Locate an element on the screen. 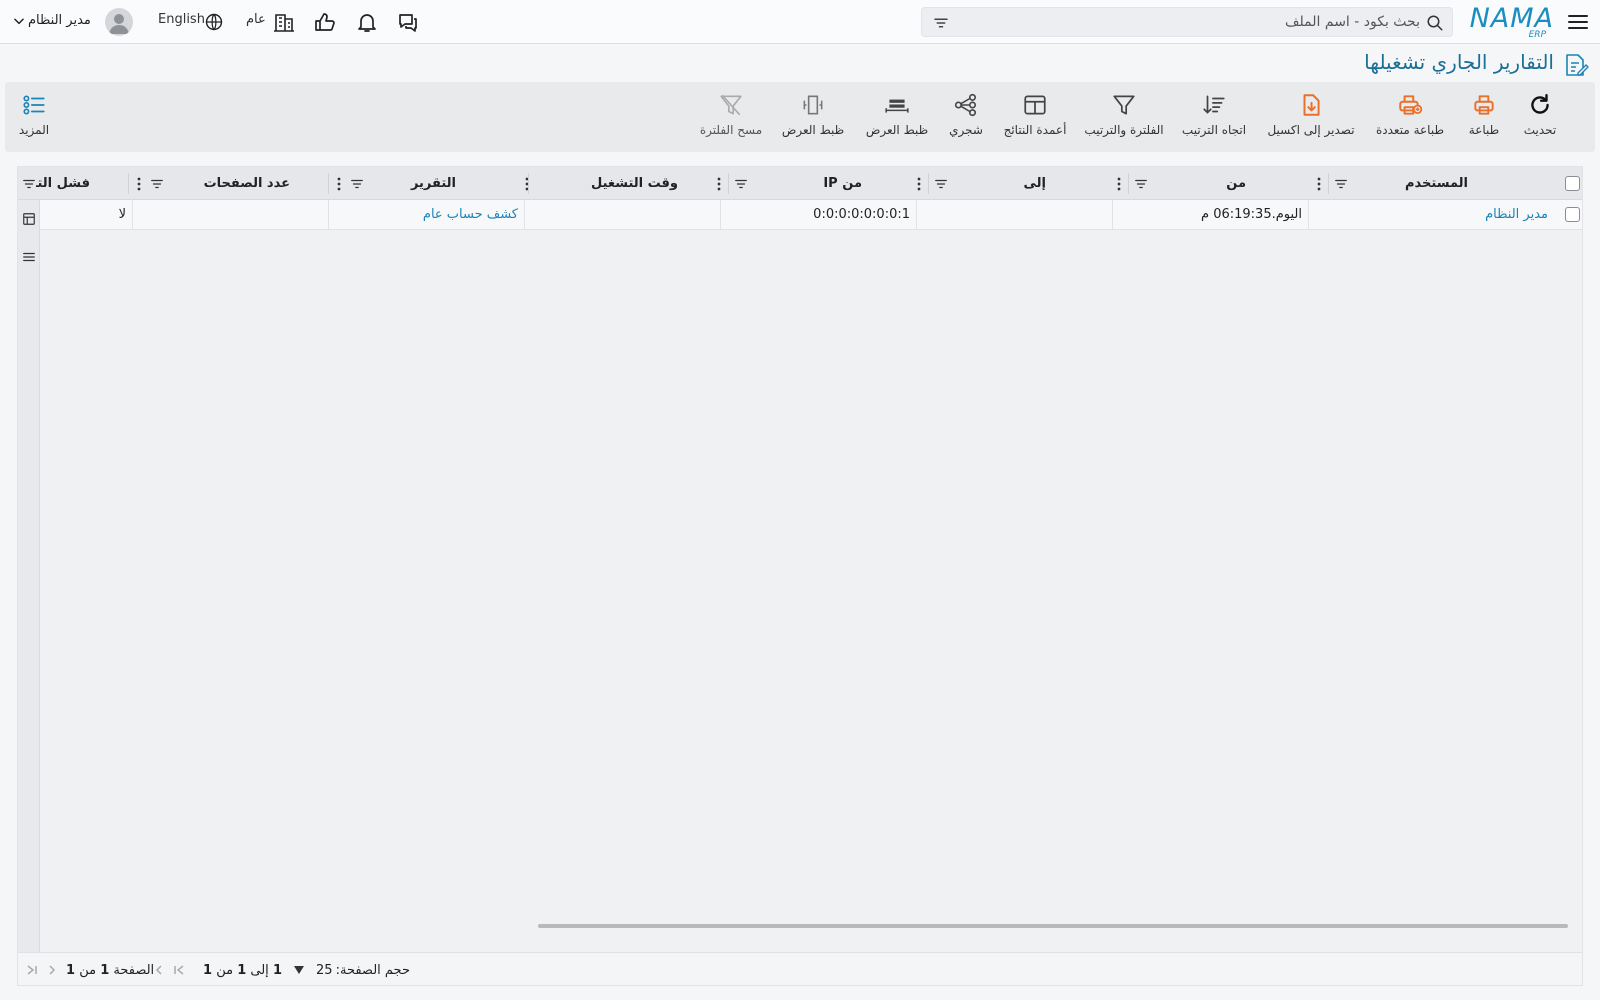 This screenshot has width=1600, height=1000. export-excel-button: تصدير إلى اكسيل is located at coordinates (1311, 119).